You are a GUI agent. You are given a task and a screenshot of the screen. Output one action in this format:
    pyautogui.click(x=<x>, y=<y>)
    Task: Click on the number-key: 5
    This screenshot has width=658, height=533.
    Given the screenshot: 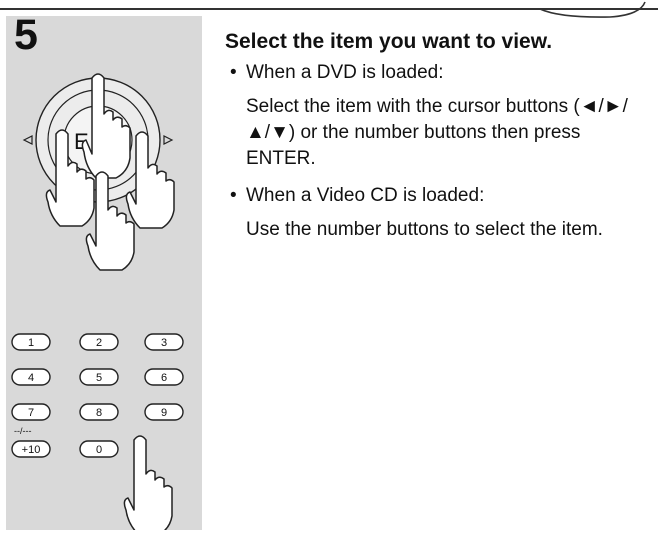 What is the action you would take?
    pyautogui.click(x=99, y=377)
    